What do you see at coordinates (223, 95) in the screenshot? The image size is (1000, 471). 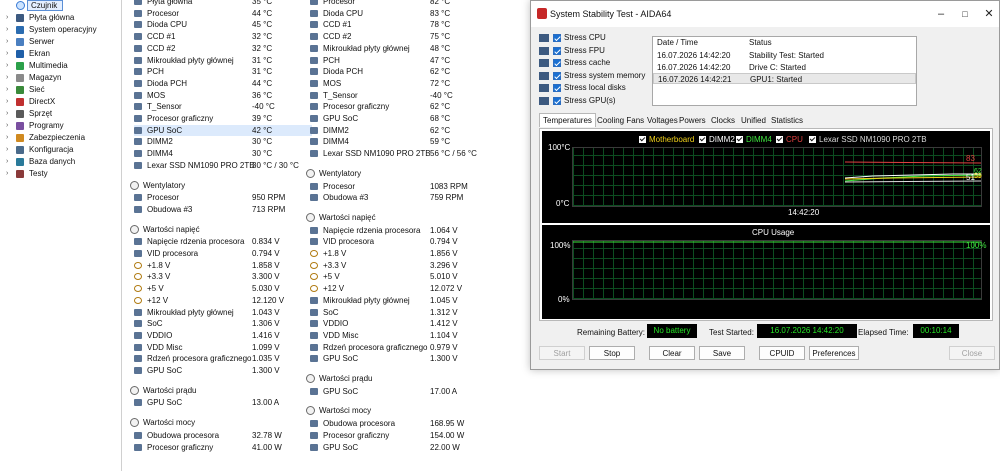 I see `sensor-row: MOS 36 °C` at bounding box center [223, 95].